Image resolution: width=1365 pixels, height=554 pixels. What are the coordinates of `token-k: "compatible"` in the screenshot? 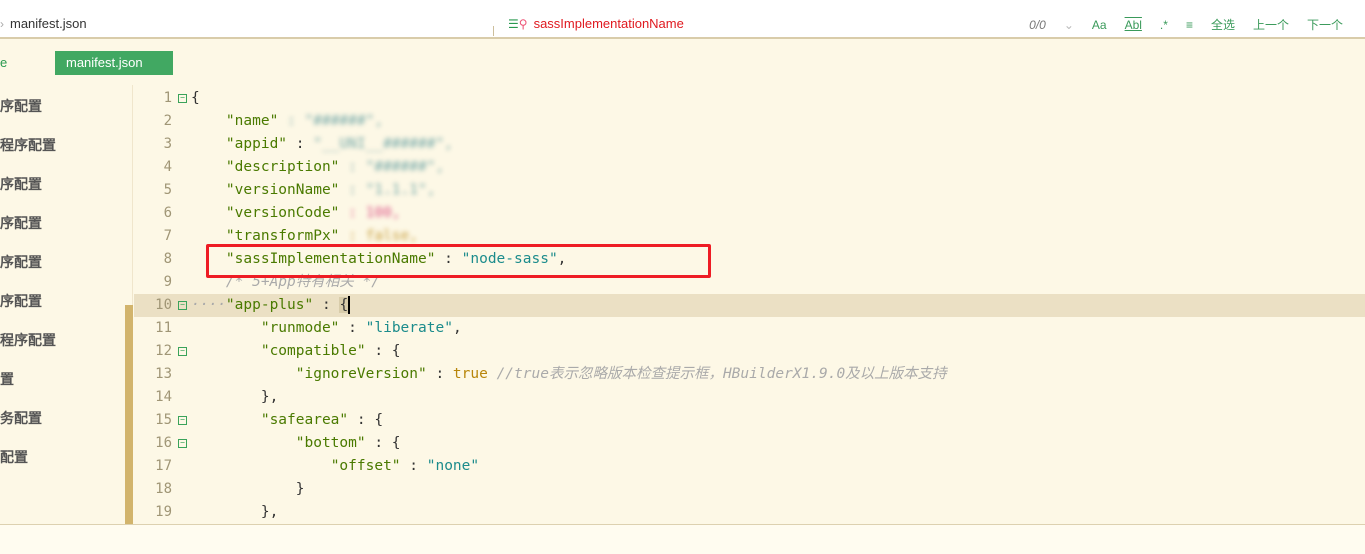 It's located at (313, 351).